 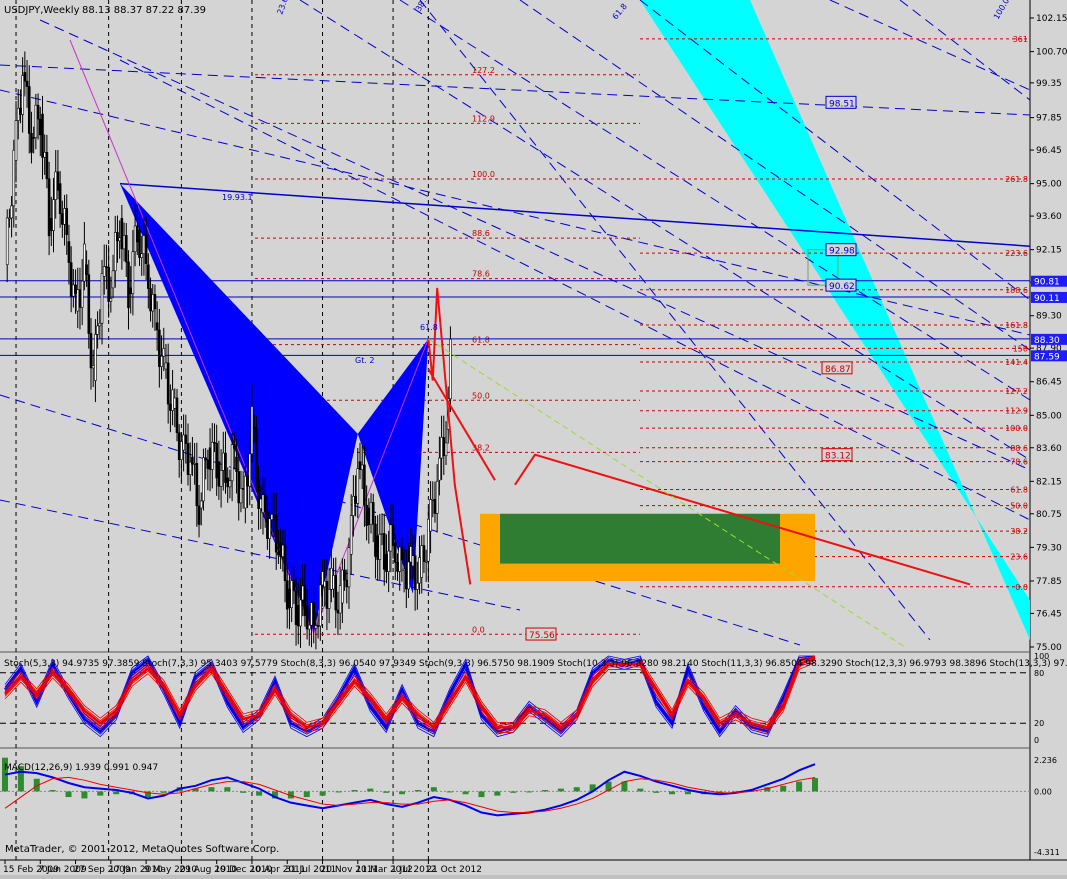 I want to click on price-tick-label: 102.15, so click(x=1051, y=19).